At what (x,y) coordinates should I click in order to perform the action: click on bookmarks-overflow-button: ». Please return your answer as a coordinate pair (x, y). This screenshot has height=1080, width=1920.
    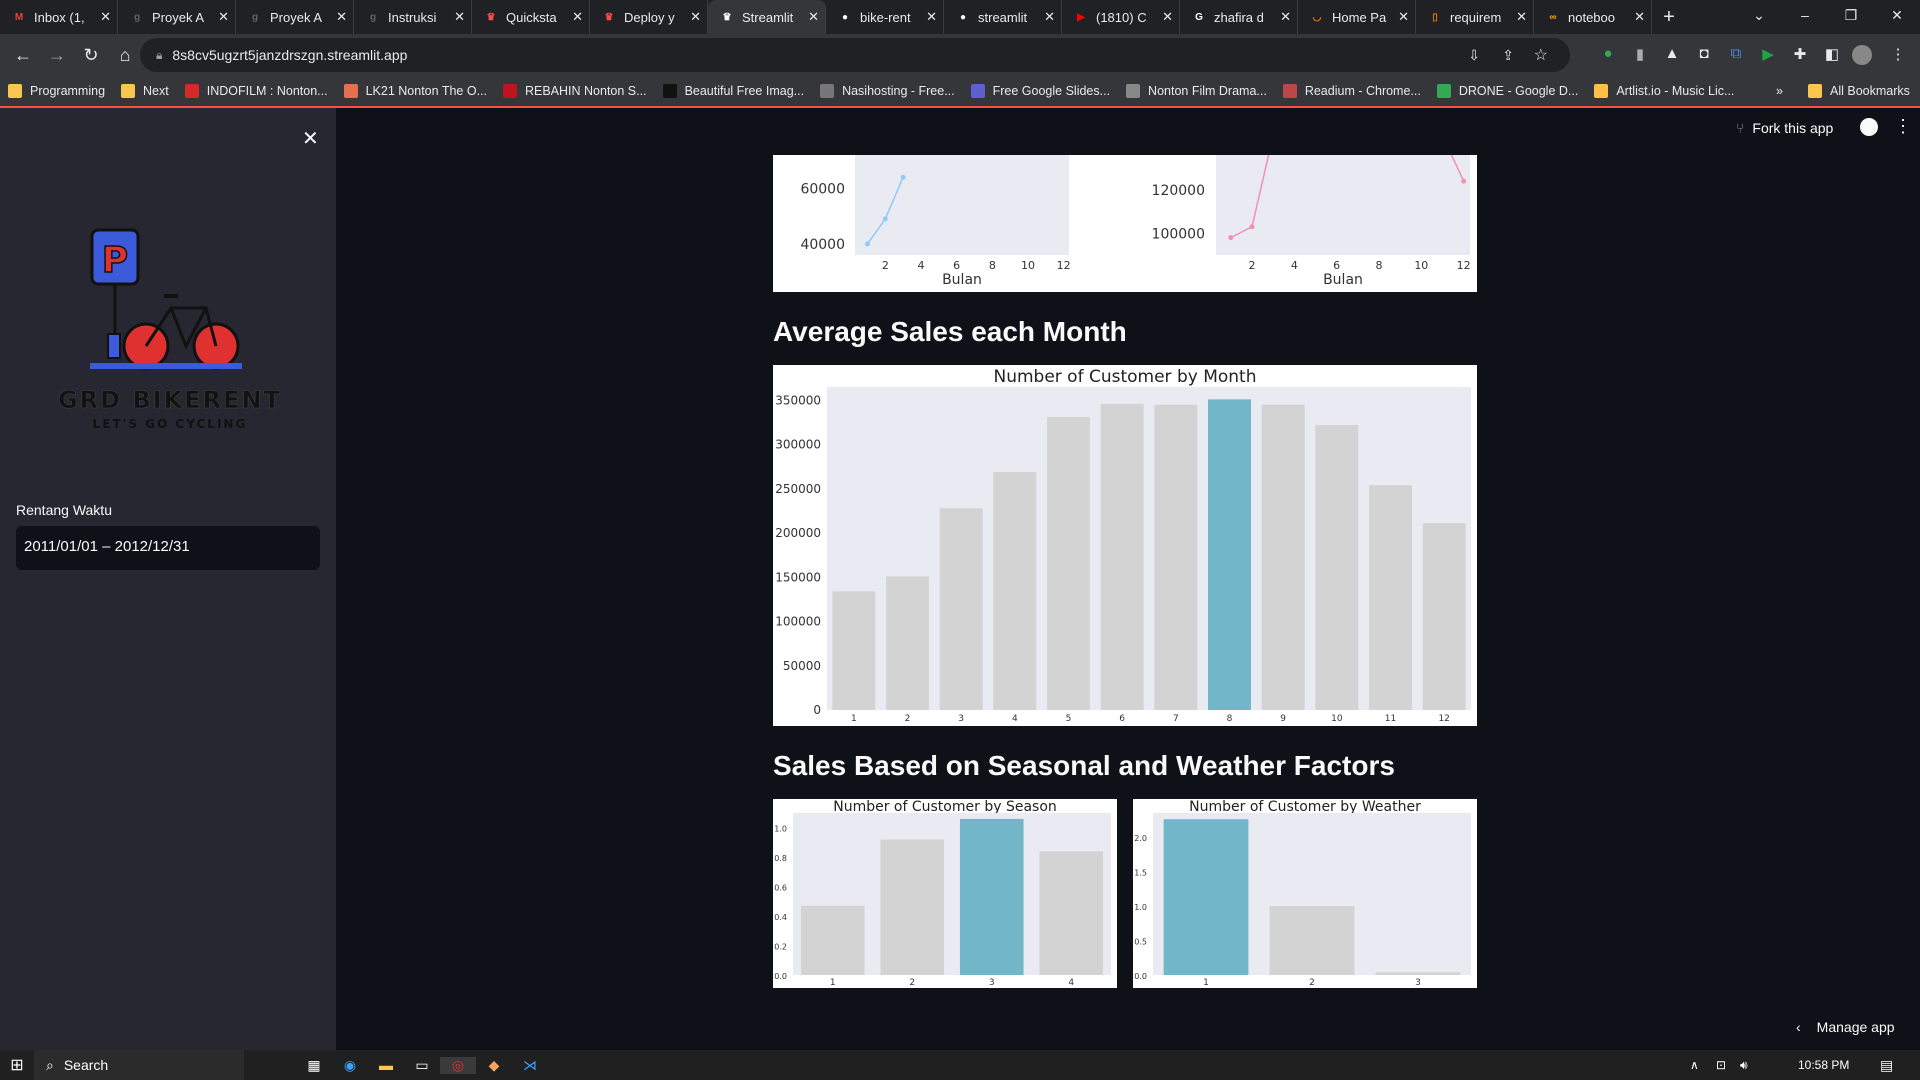
    Looking at the image, I should click on (1779, 91).